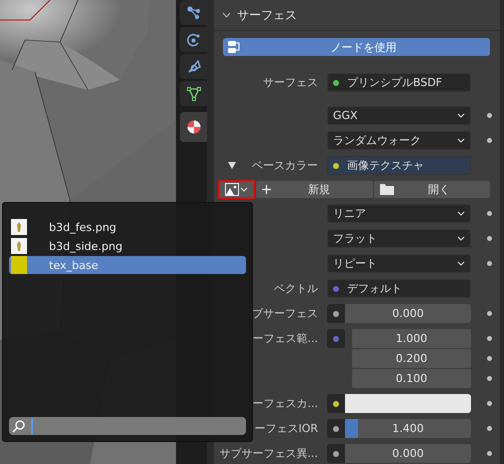  I want to click on property-label: ブサーフェス, so click(284, 314).